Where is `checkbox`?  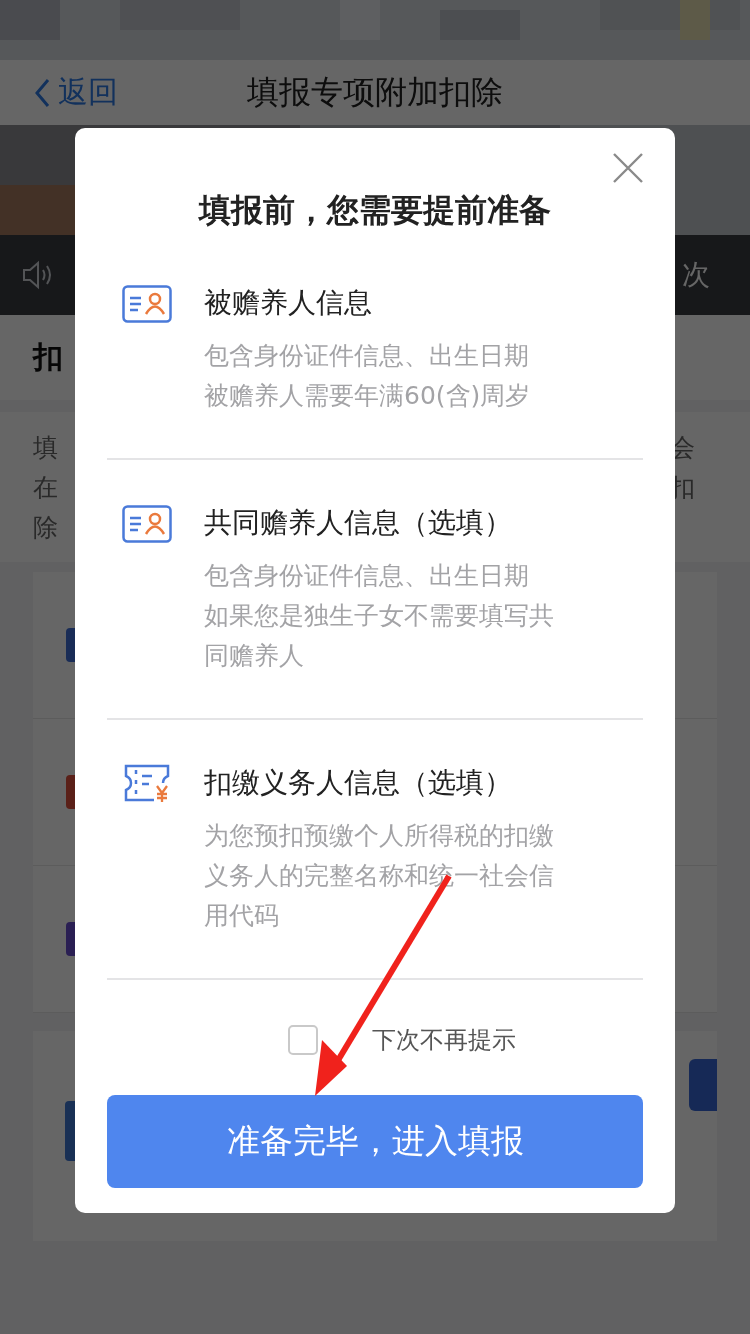 checkbox is located at coordinates (303, 1040).